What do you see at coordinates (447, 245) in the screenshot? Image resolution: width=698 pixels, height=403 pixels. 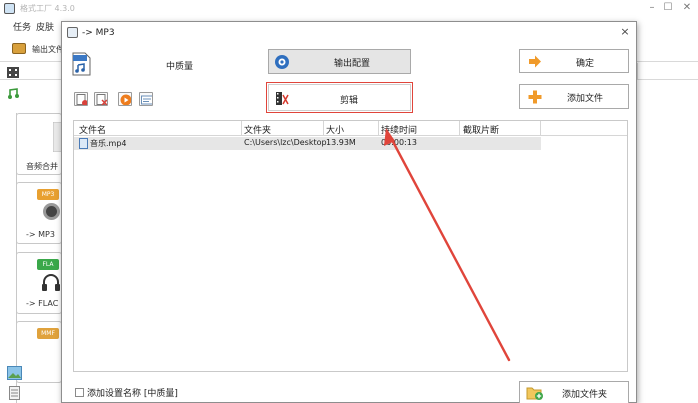 I see `annotation-arrow` at bounding box center [447, 245].